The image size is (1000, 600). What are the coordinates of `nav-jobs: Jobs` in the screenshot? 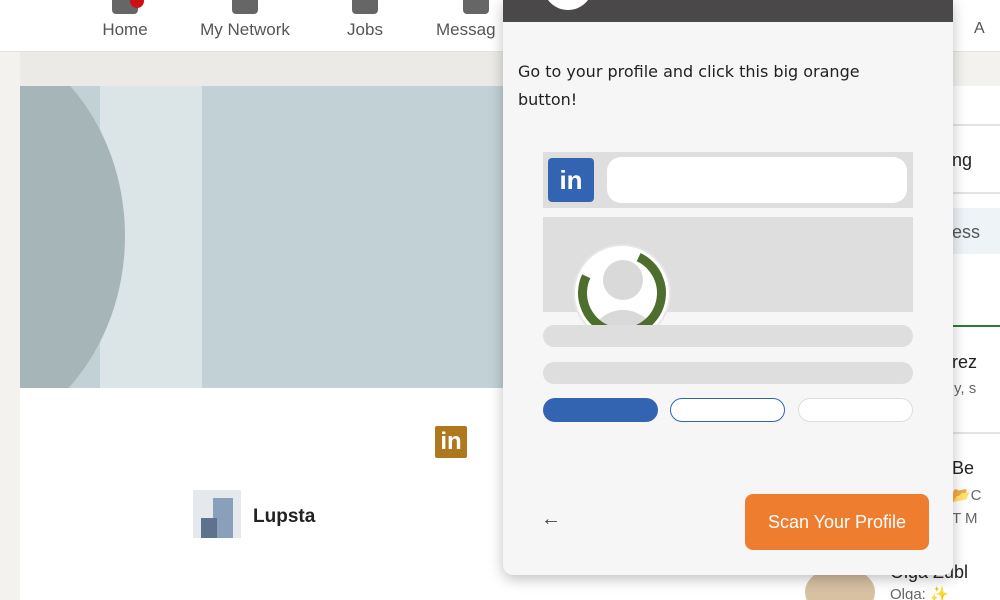 It's located at (365, 26).